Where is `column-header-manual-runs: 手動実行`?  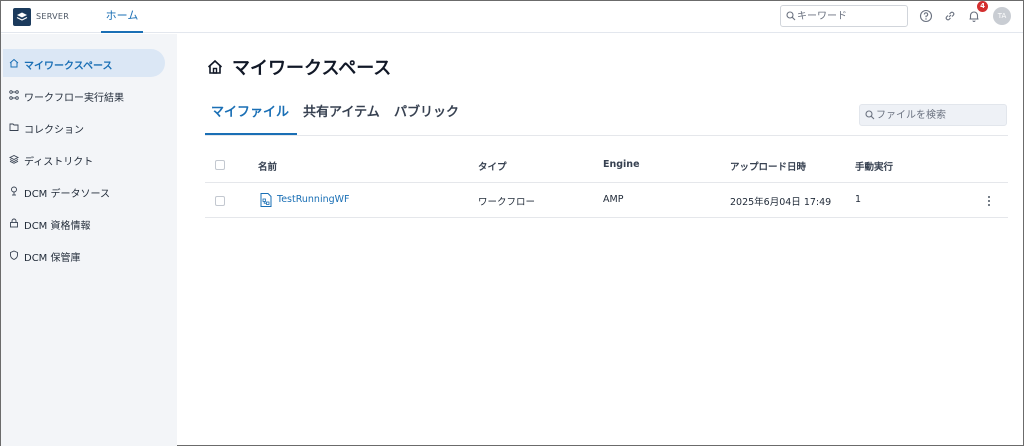 column-header-manual-runs: 手動実行 is located at coordinates (874, 166).